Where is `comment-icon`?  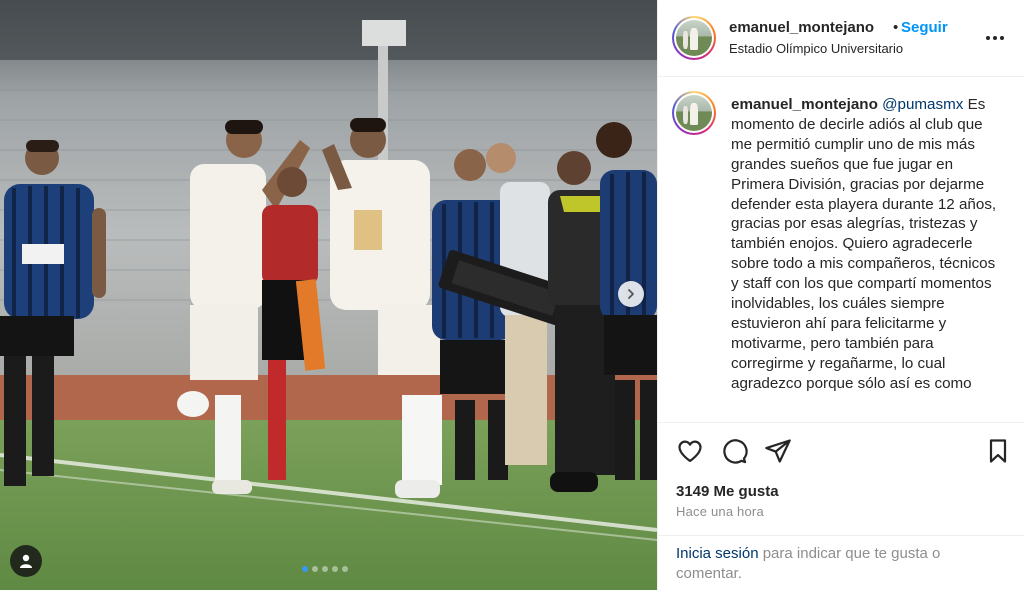 comment-icon is located at coordinates (735, 451).